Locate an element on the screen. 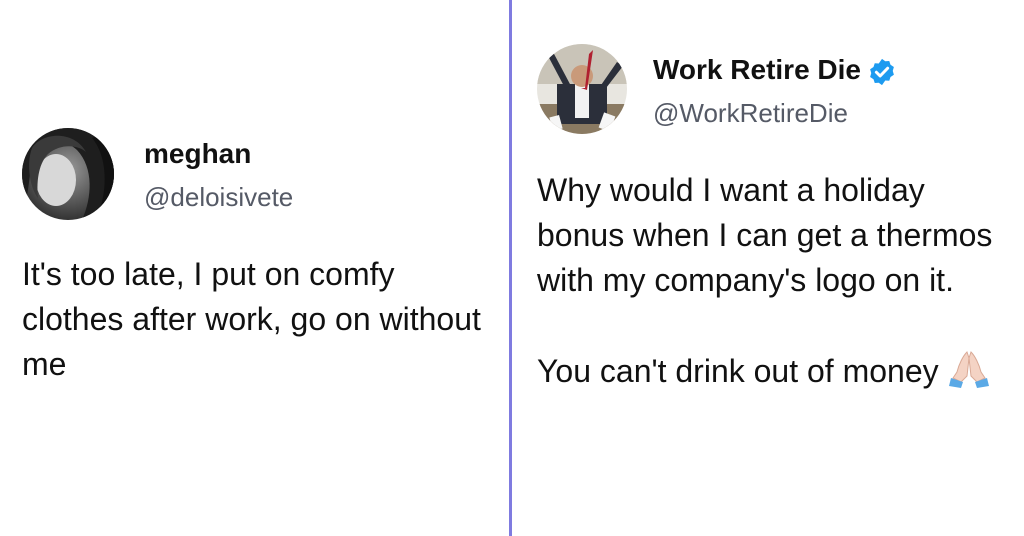 This screenshot has width=1024, height=536. verified-badge-icon is located at coordinates (882, 71).